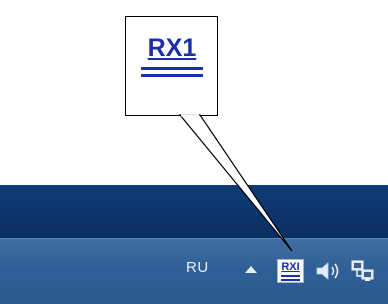 This screenshot has width=388, height=304. I want to click on rx1-callout-label: RX1, so click(172, 48).